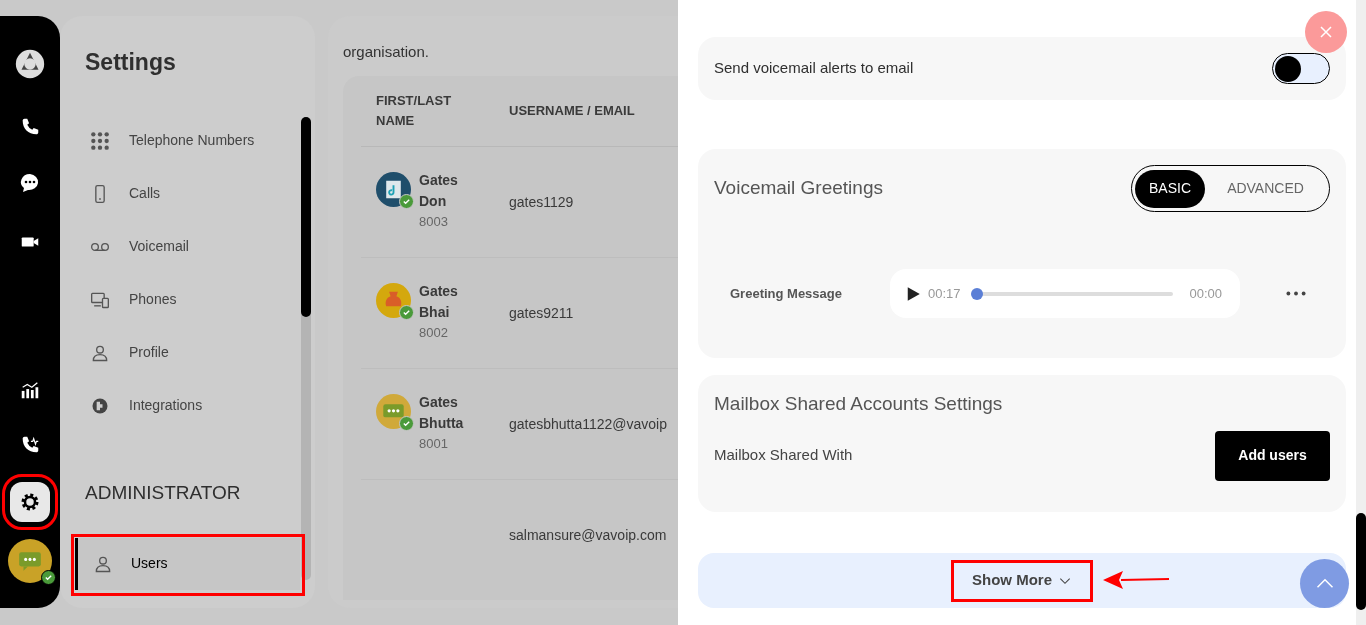  What do you see at coordinates (414, 111) in the screenshot?
I see `column-header: FIRST/LAST NAME` at bounding box center [414, 111].